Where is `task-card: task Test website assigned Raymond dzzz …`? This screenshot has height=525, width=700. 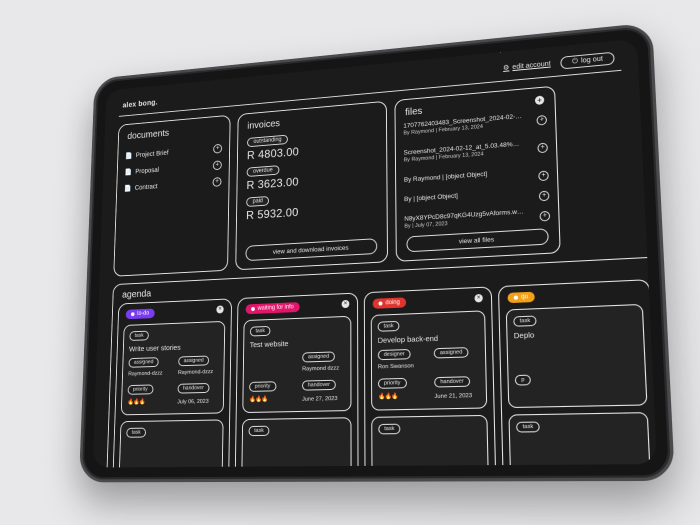
task-card: task Test website assigned Raymond dzzz … is located at coordinates (297, 364).